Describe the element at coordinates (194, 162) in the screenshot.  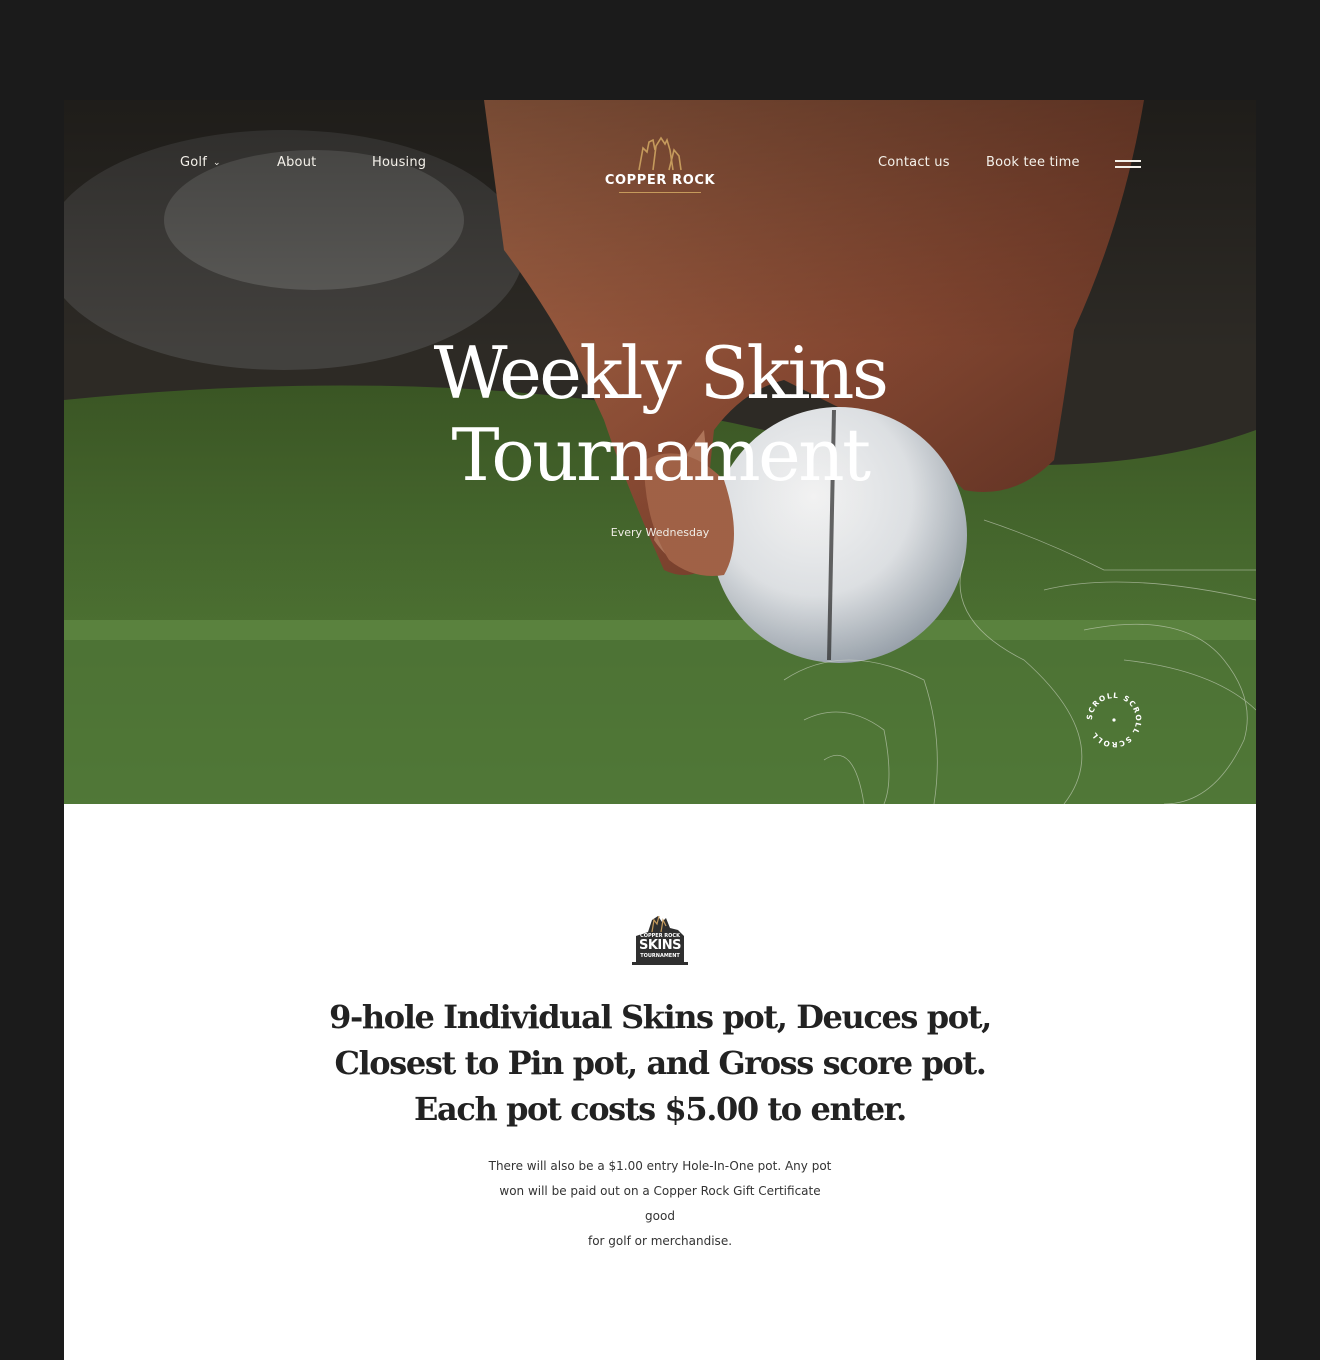
I see `nav-golf-label: Golf` at that location.